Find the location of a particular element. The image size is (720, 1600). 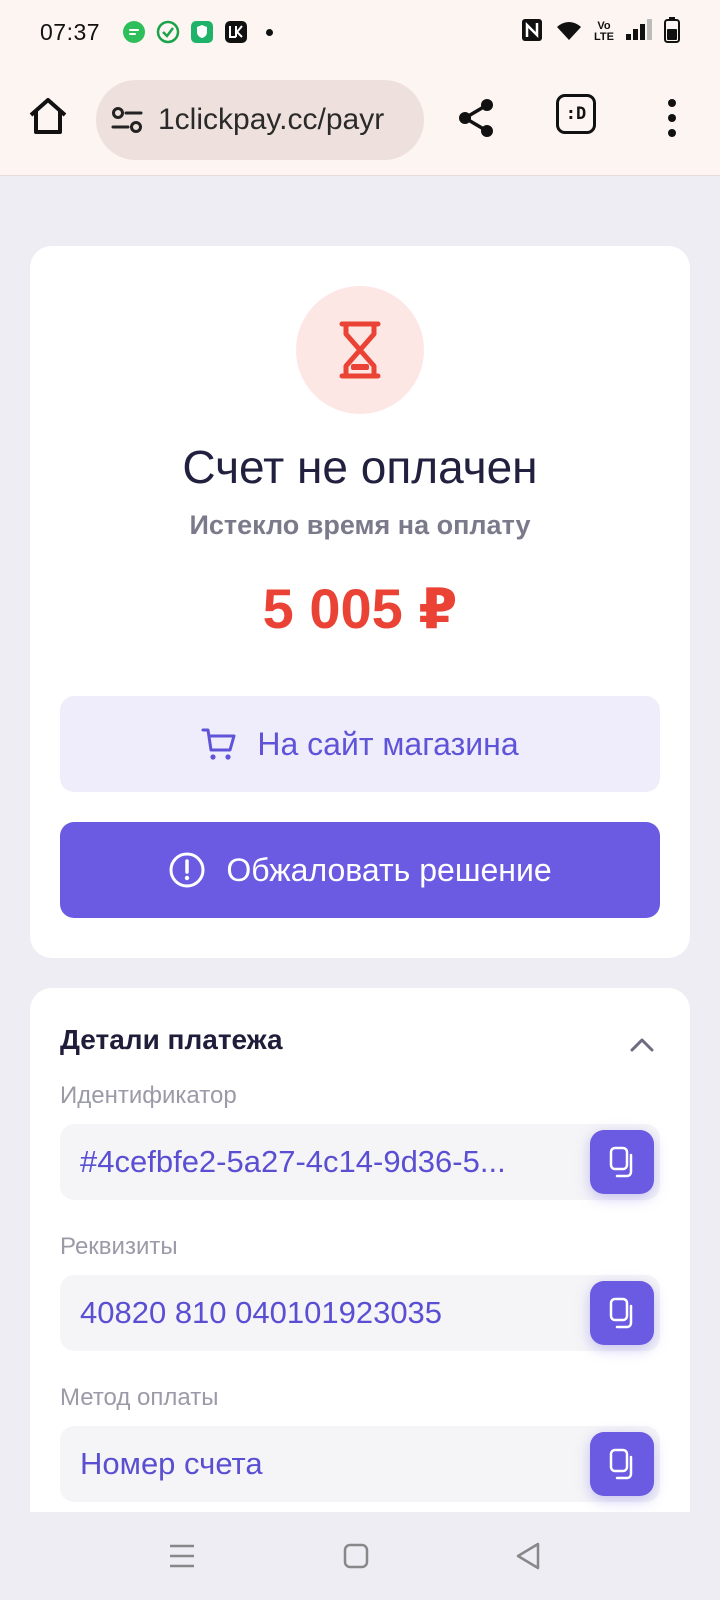

back-to-shop-button: На сайт магазина is located at coordinates (360, 744).